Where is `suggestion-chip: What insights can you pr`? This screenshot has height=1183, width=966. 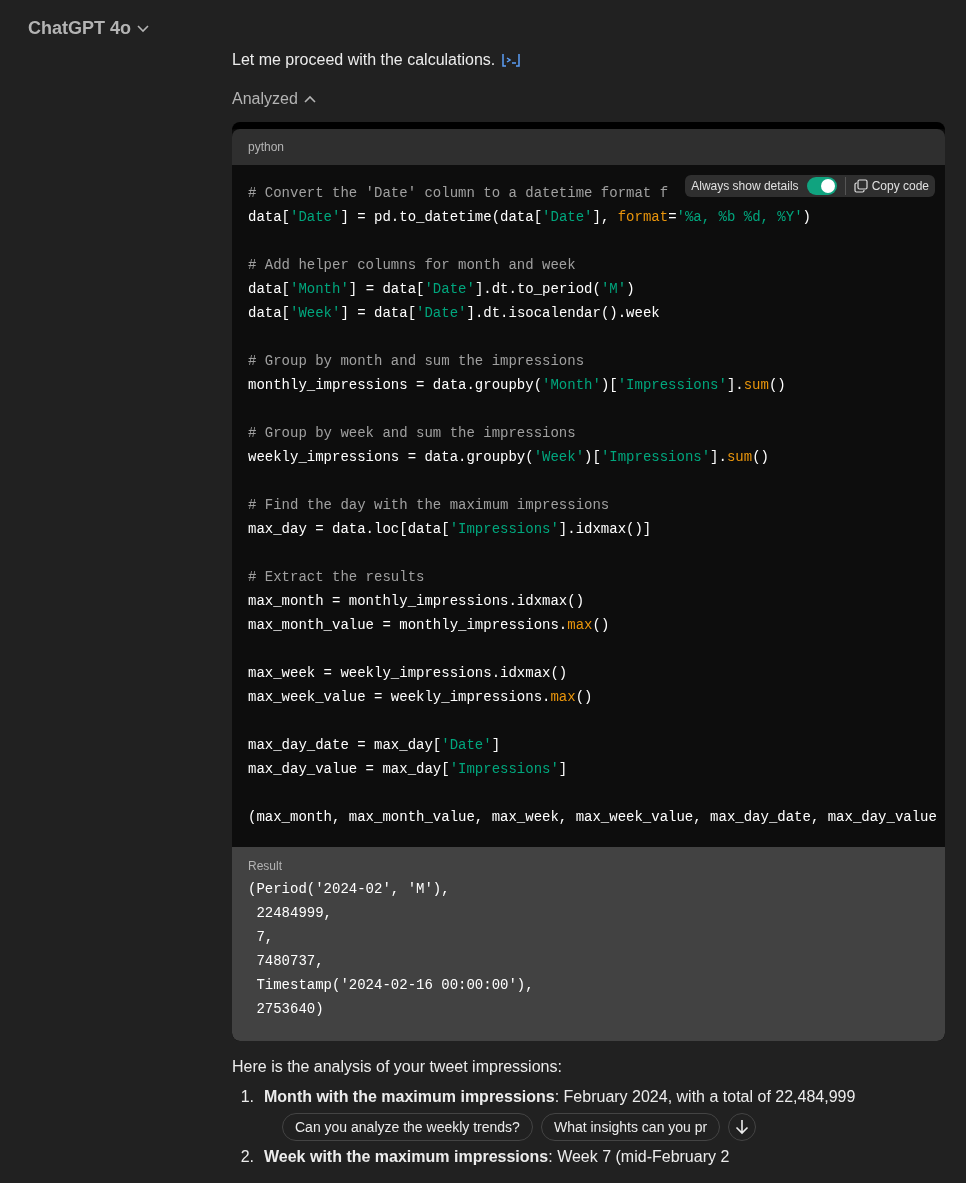 suggestion-chip: What insights can you pr is located at coordinates (630, 1127).